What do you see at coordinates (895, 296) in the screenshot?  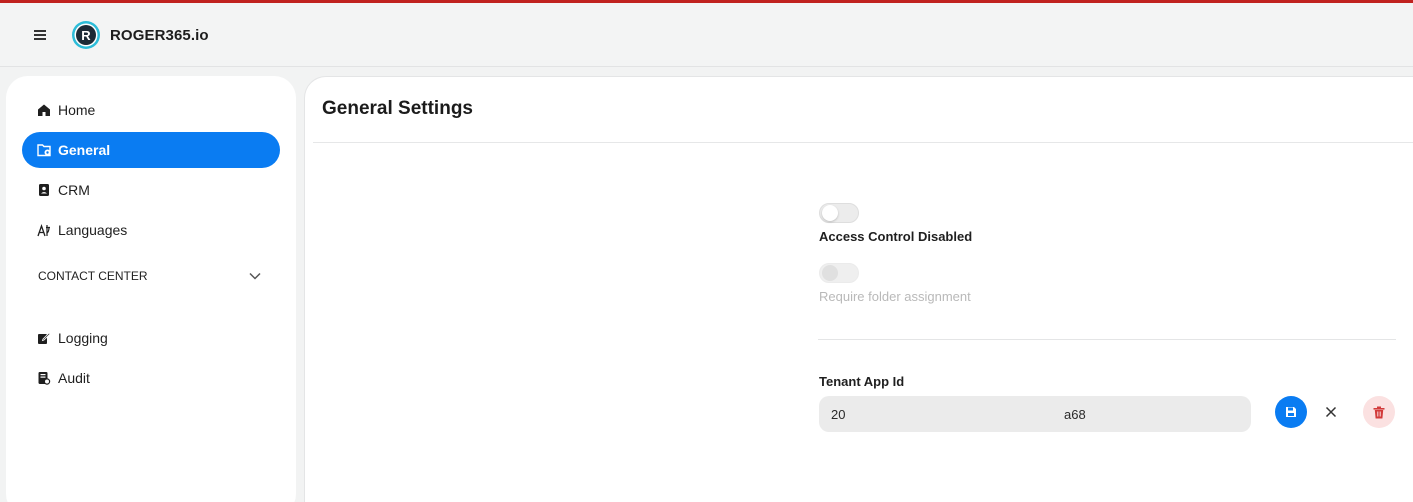 I see `require-folder-label: Require folder assignment` at bounding box center [895, 296].